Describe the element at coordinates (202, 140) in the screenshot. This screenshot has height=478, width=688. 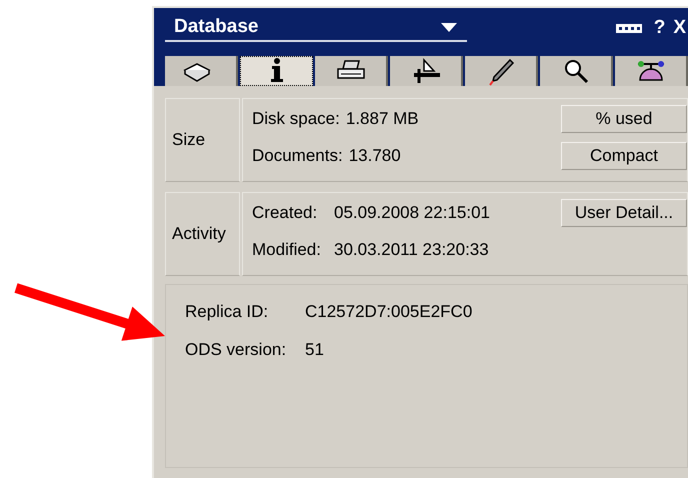
I see `group-label: Size` at that location.